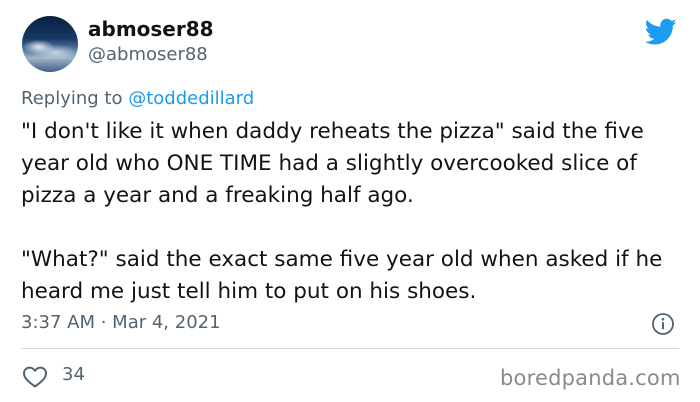 This screenshot has width=700, height=402. What do you see at coordinates (350, 348) in the screenshot?
I see `divider` at bounding box center [350, 348].